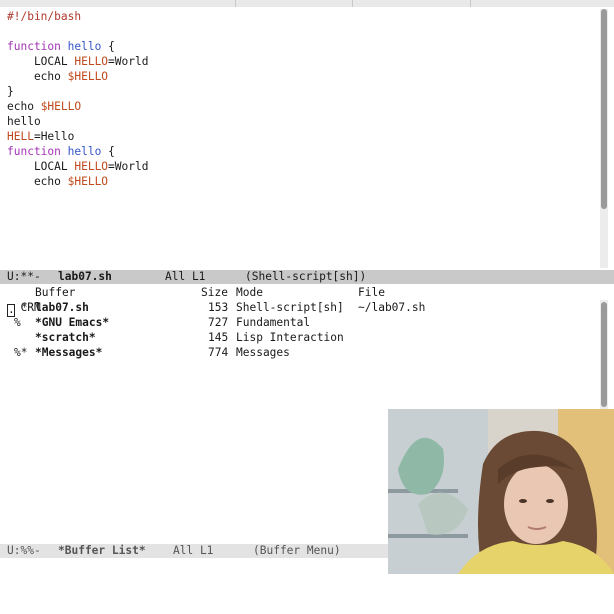 This screenshot has width=614, height=614. Describe the element at coordinates (297, 551) in the screenshot. I see `buffer-modeline-mode: (Buffer Menu)` at that location.